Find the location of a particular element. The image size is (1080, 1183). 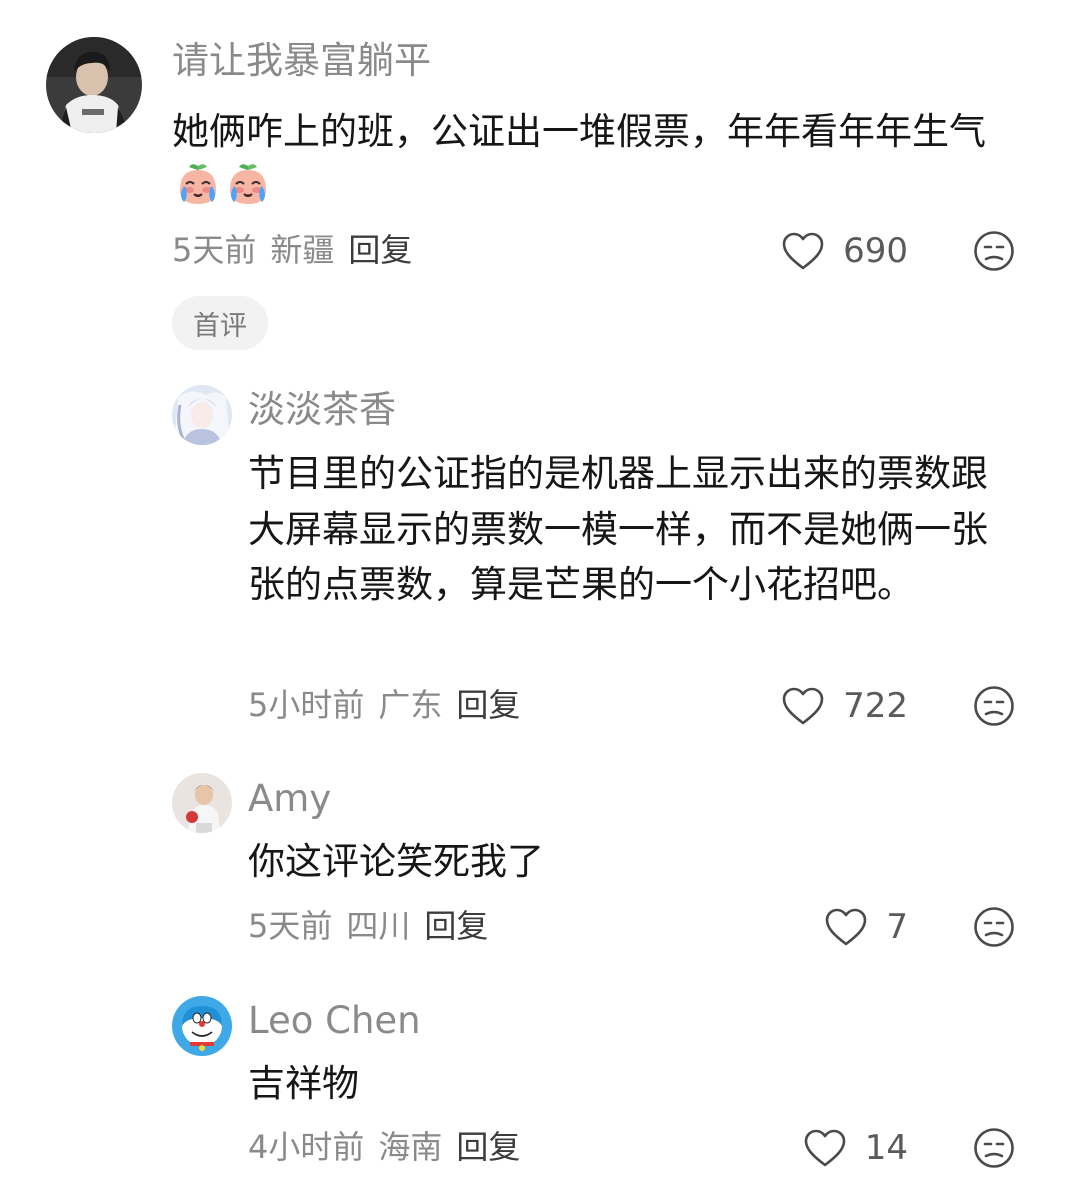

comment-meta: 4小时前 海南 回复 is located at coordinates (384, 1147).